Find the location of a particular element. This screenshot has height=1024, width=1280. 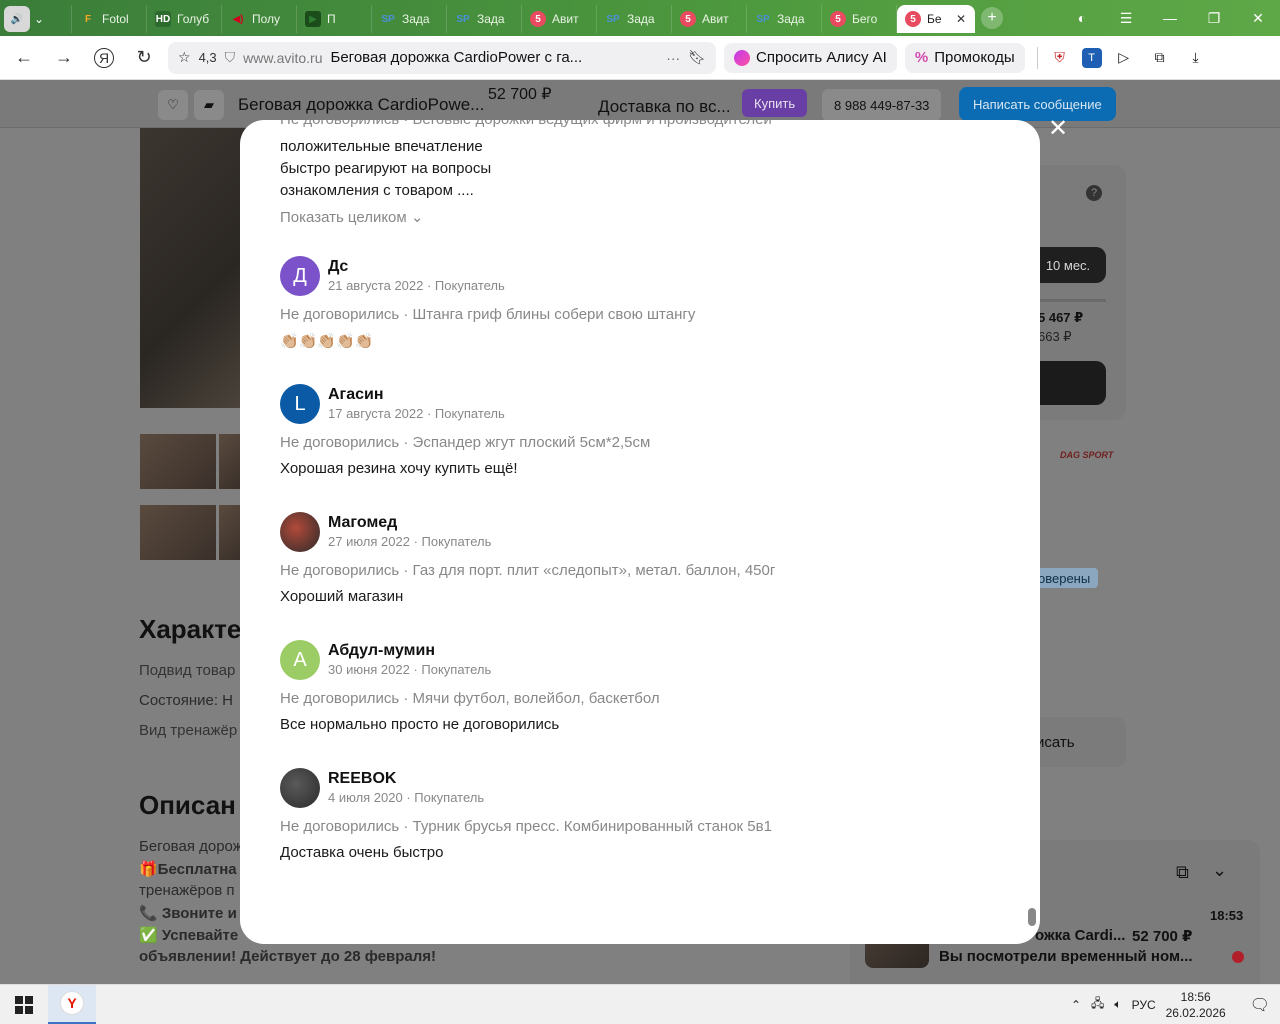

description-last-text: объявлении! Действует до 28 февраля! is located at coordinates (288, 956).